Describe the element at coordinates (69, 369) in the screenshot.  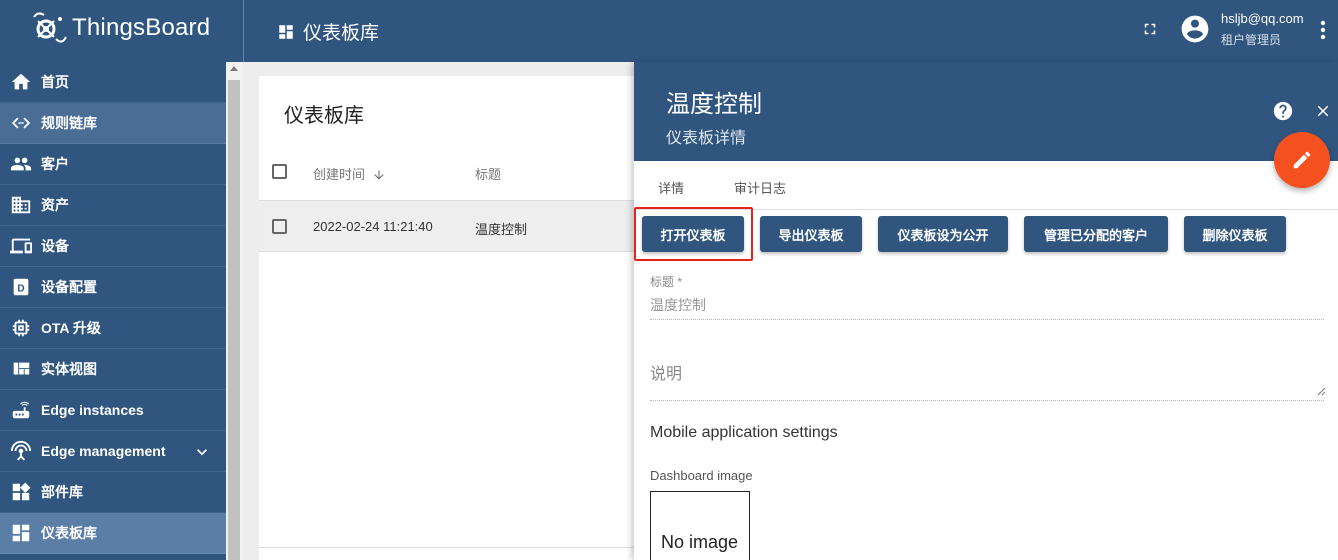
I see `sidebar-item-label: 实体视图` at that location.